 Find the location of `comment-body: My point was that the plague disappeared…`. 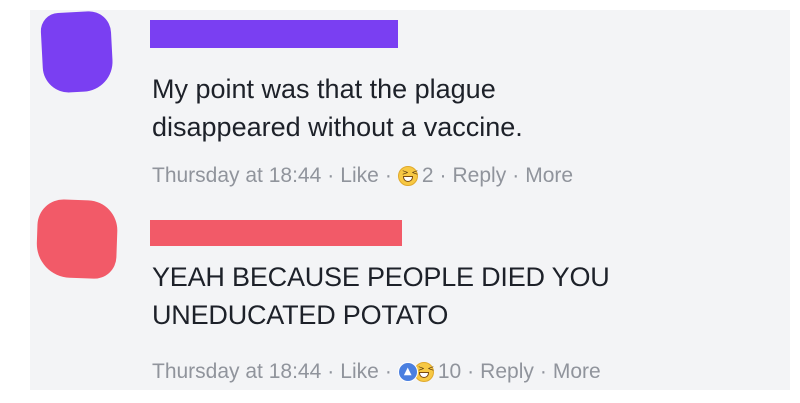

comment-body: My point was that the plague disappeared… is located at coordinates (337, 108).